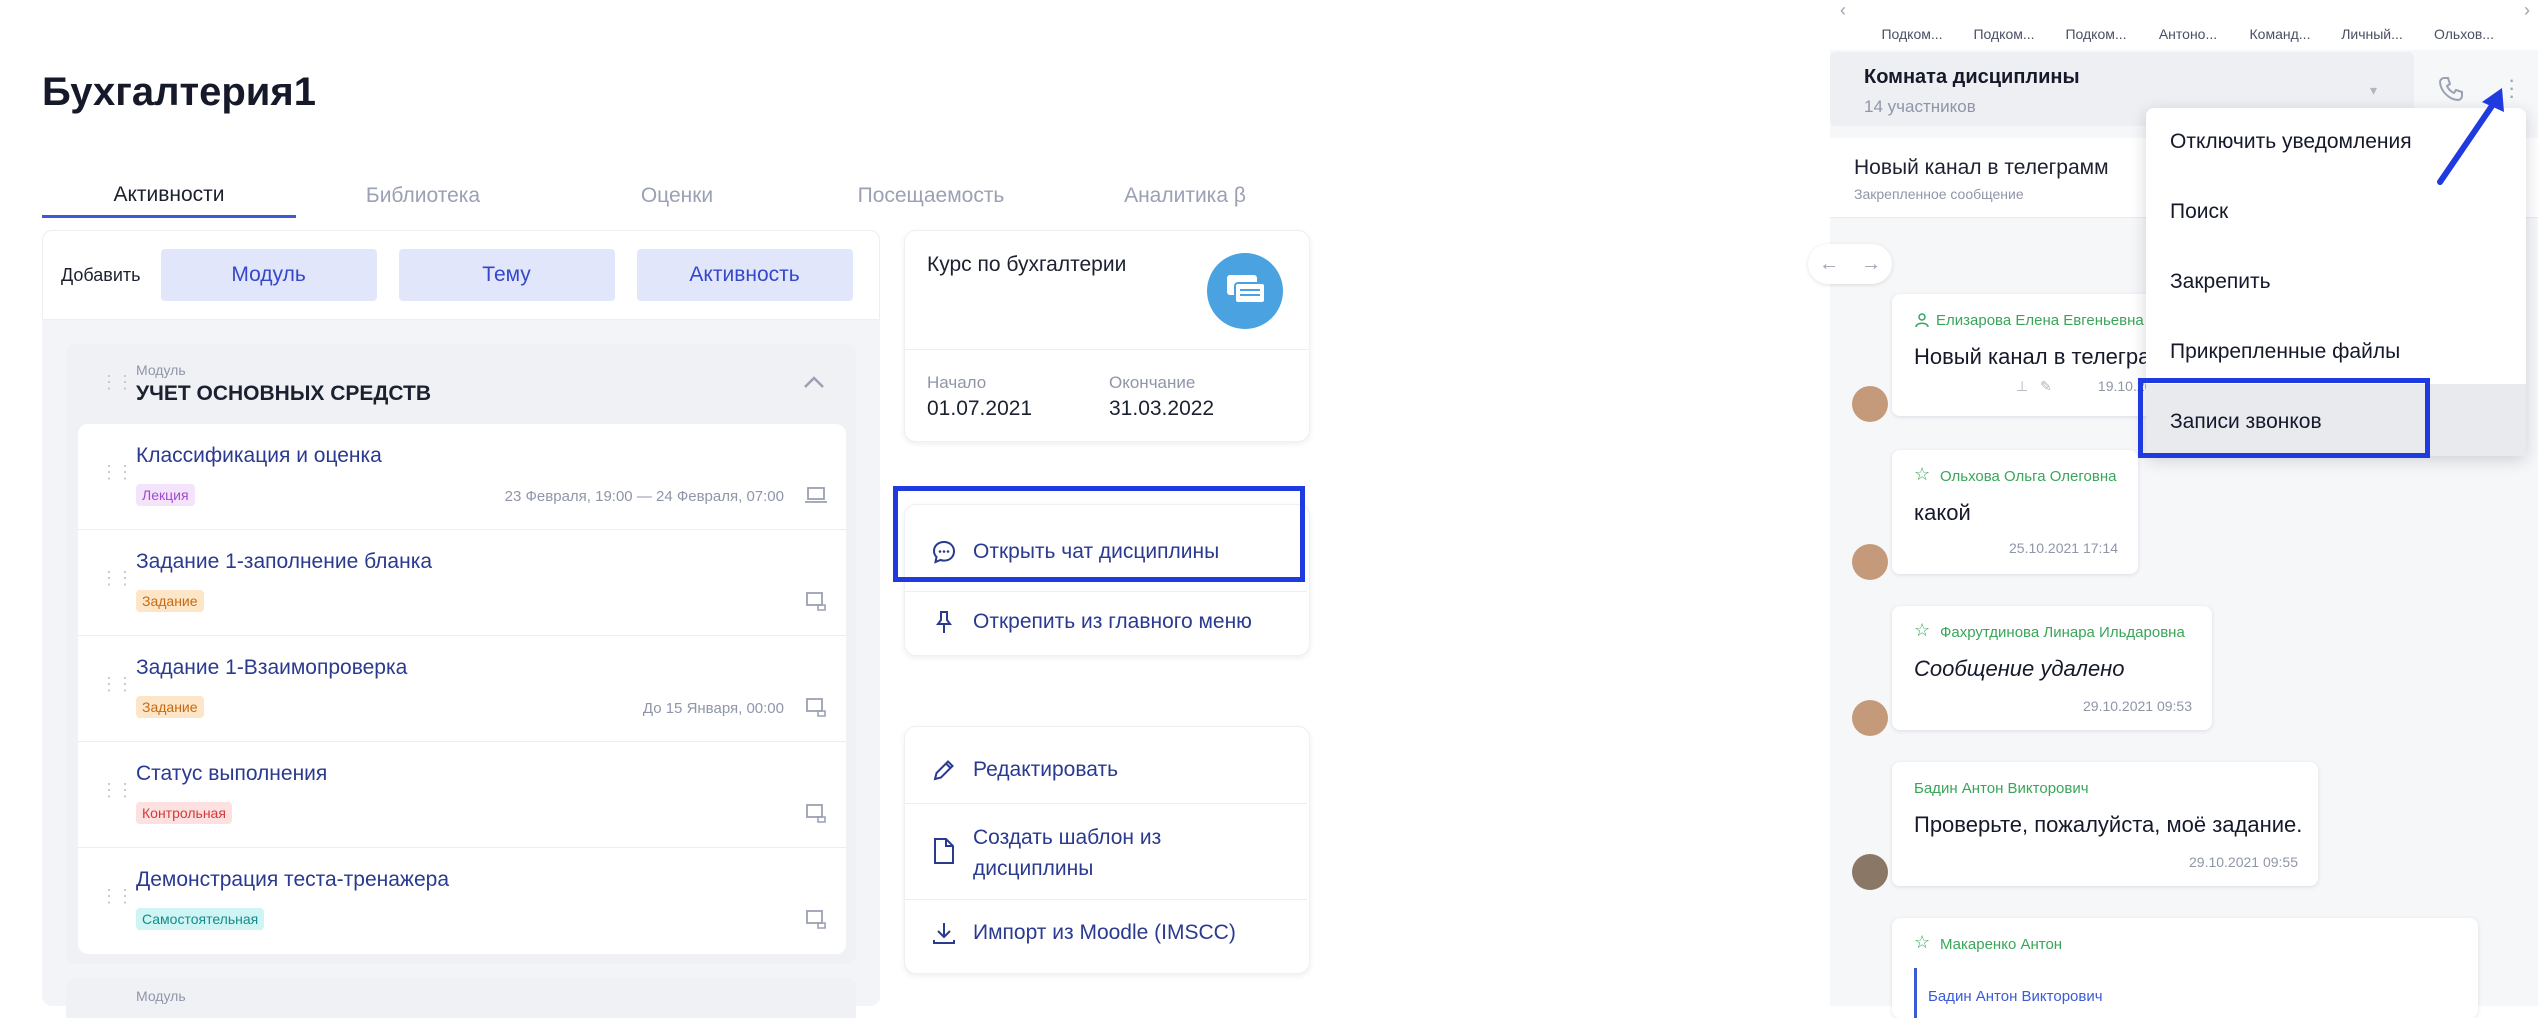 The image size is (2538, 1018). Describe the element at coordinates (184, 813) in the screenshot. I see `item-badge: Контрольная` at that location.